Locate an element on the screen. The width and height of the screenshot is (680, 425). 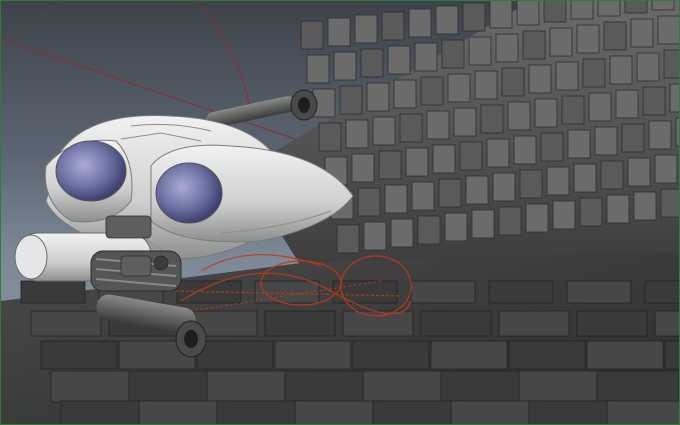
left-dome is located at coordinates (91, 171).